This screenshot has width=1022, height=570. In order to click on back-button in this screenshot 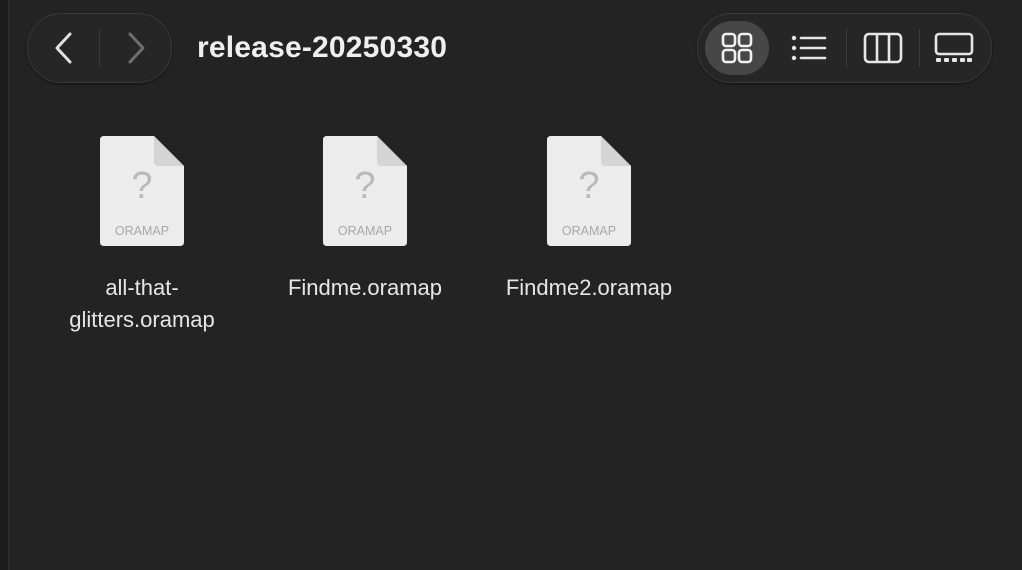, I will do `click(63, 48)`.